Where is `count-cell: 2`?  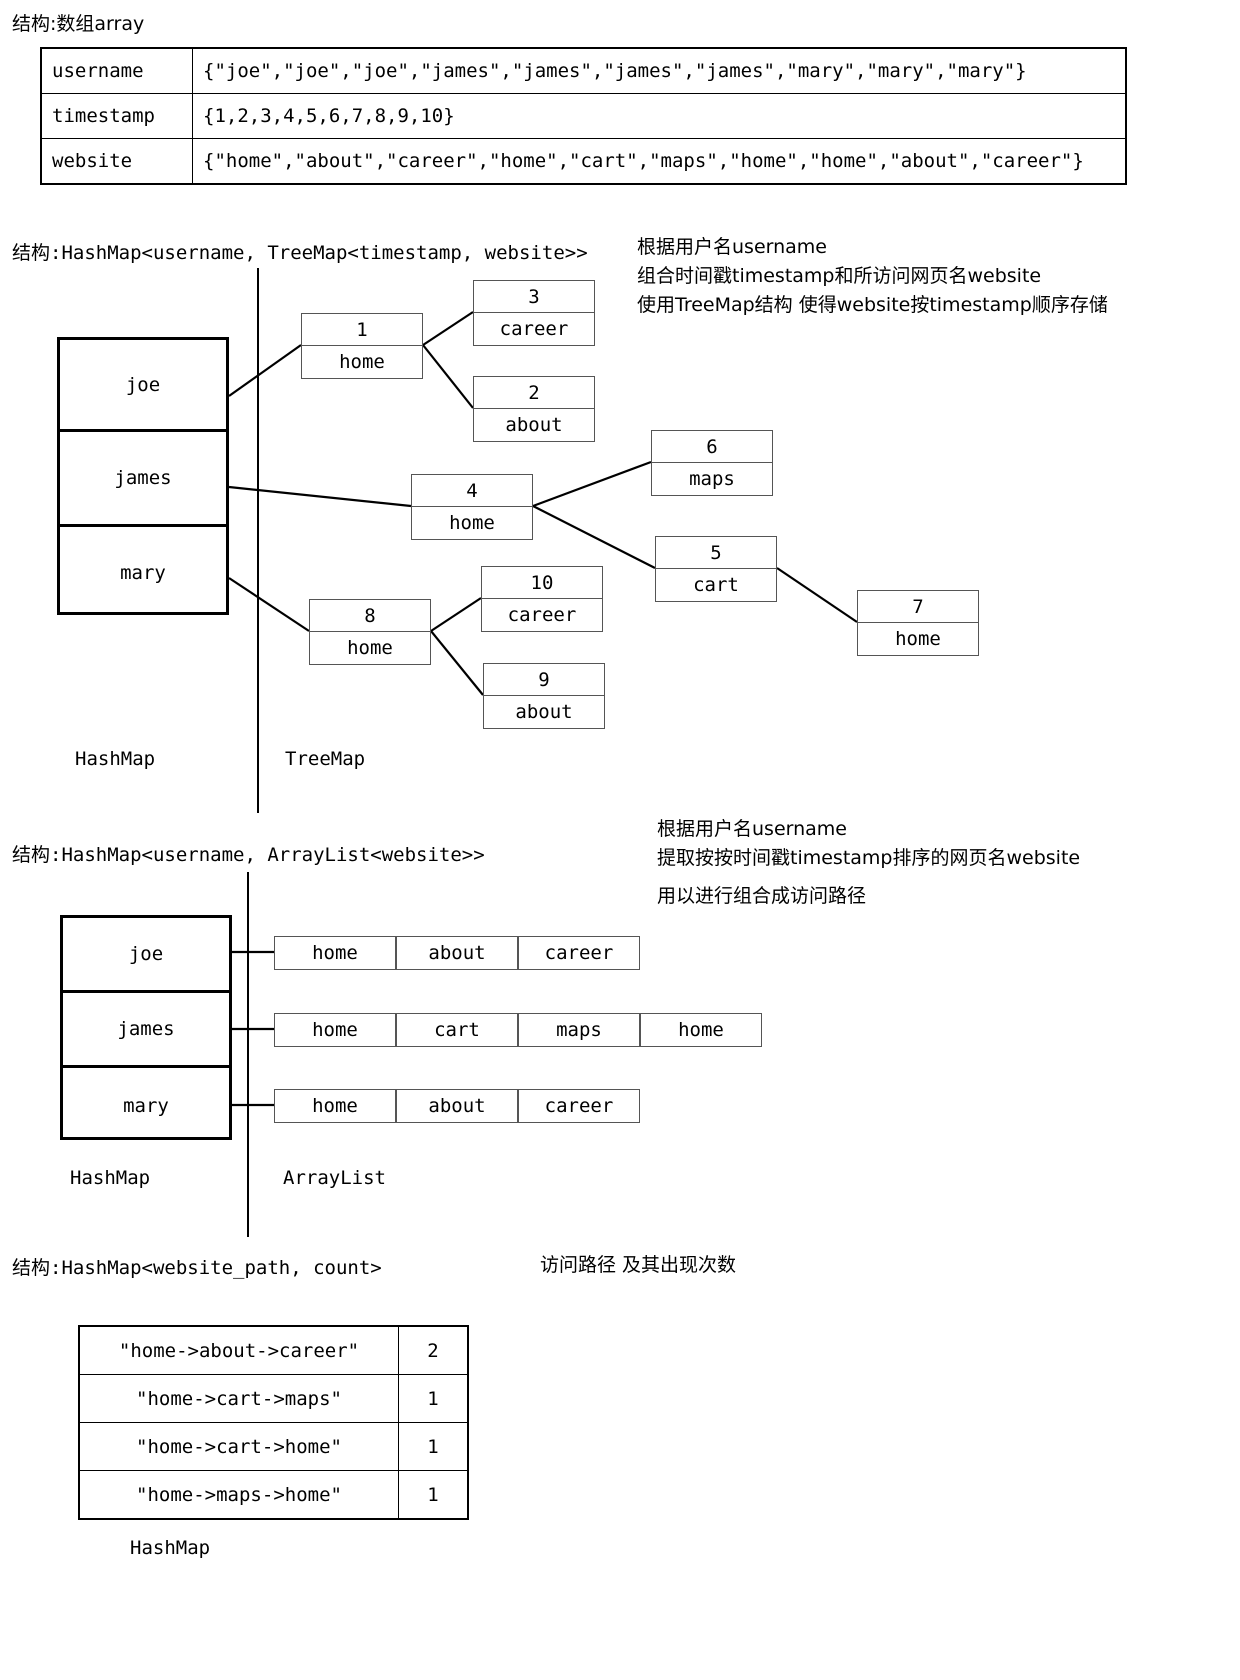 count-cell: 2 is located at coordinates (433, 1350).